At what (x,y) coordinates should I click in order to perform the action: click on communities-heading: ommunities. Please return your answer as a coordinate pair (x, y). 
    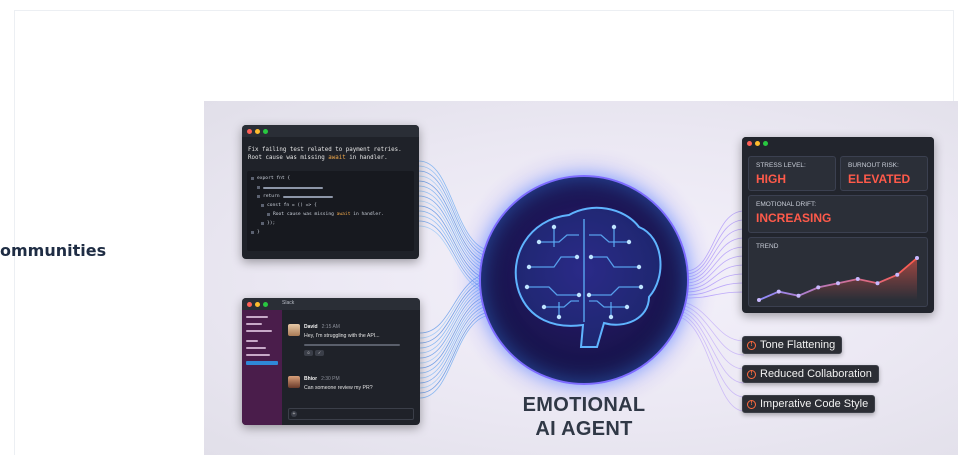
    Looking at the image, I should click on (53, 250).